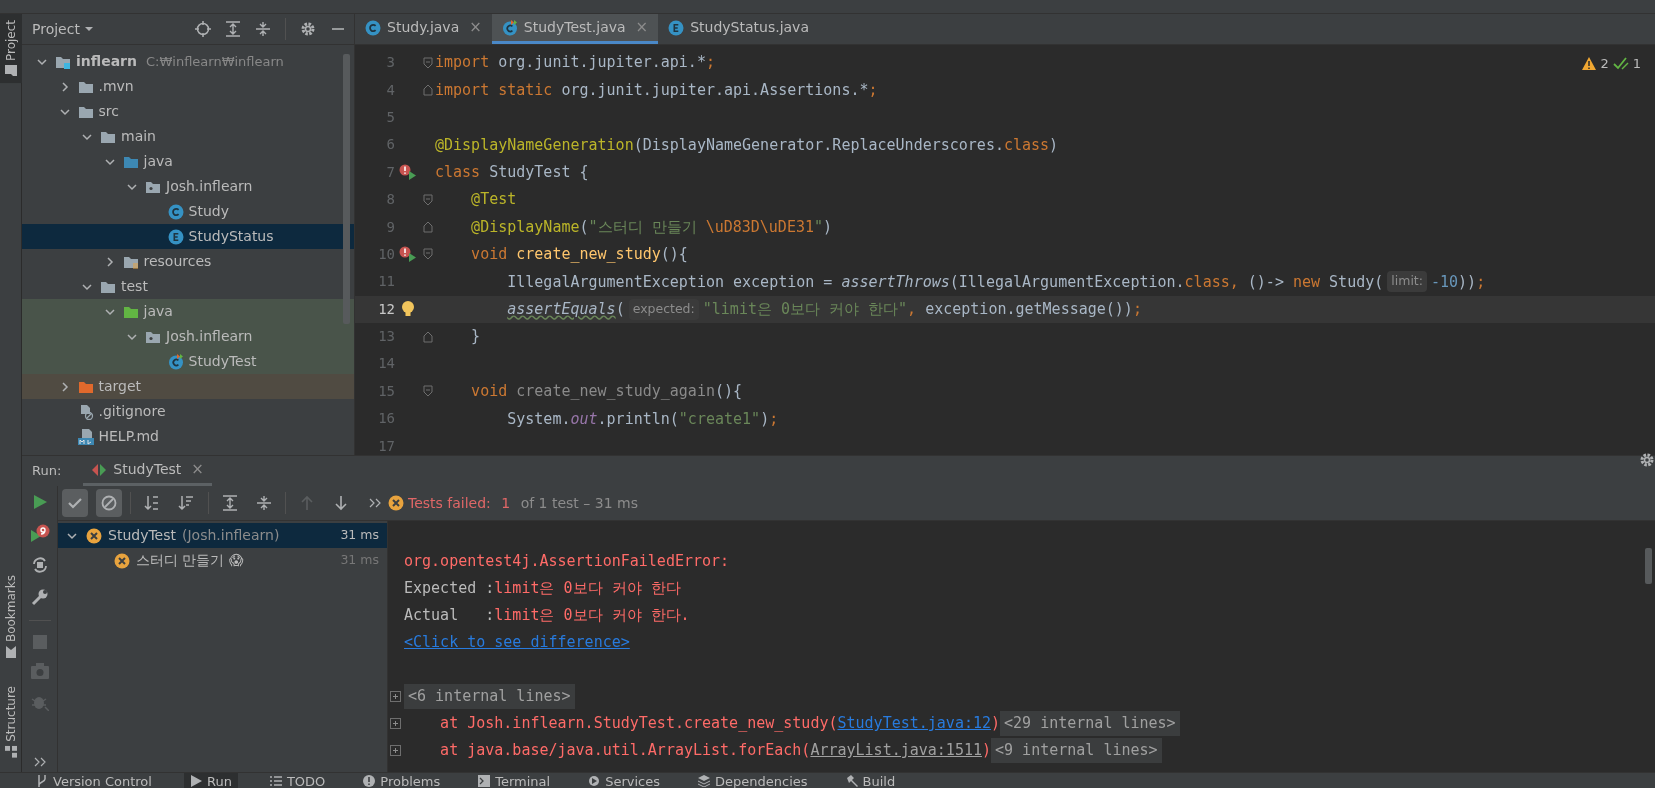  I want to click on code-text: "limit은 0보다 커야 한다", exception.getMessage());, so click(922, 309).